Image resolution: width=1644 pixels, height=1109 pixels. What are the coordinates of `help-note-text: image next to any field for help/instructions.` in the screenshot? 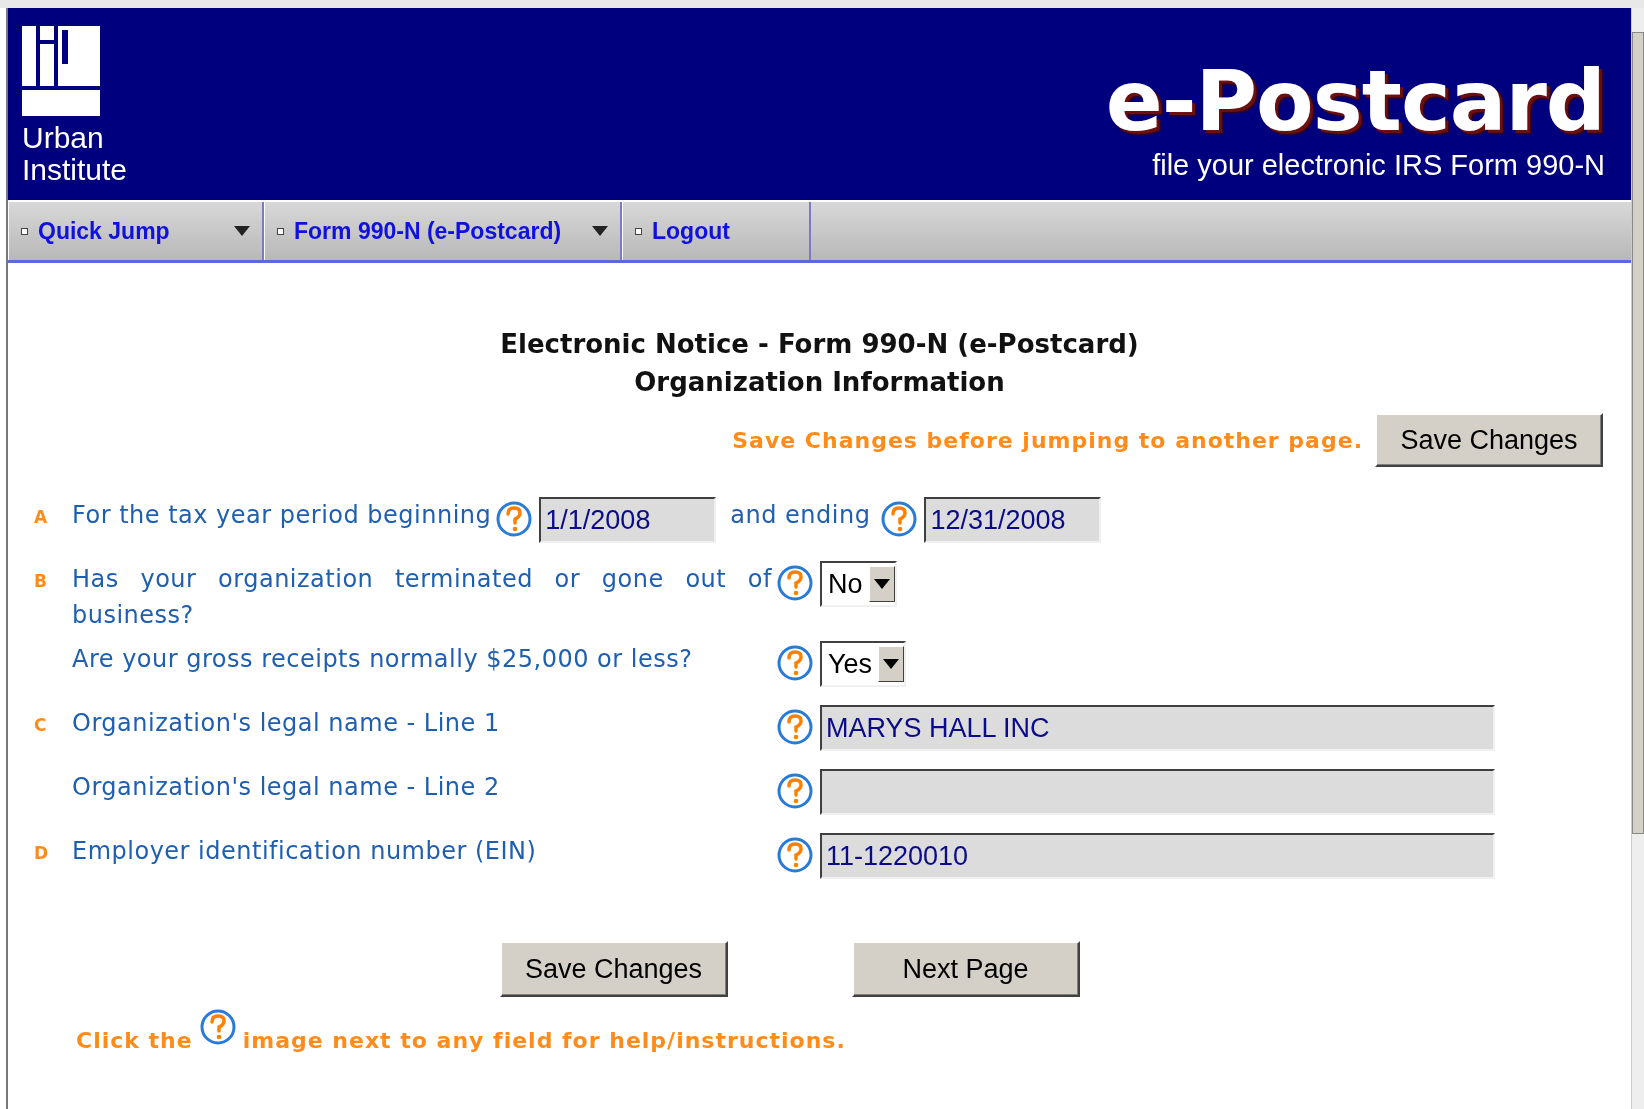 It's located at (544, 1040).